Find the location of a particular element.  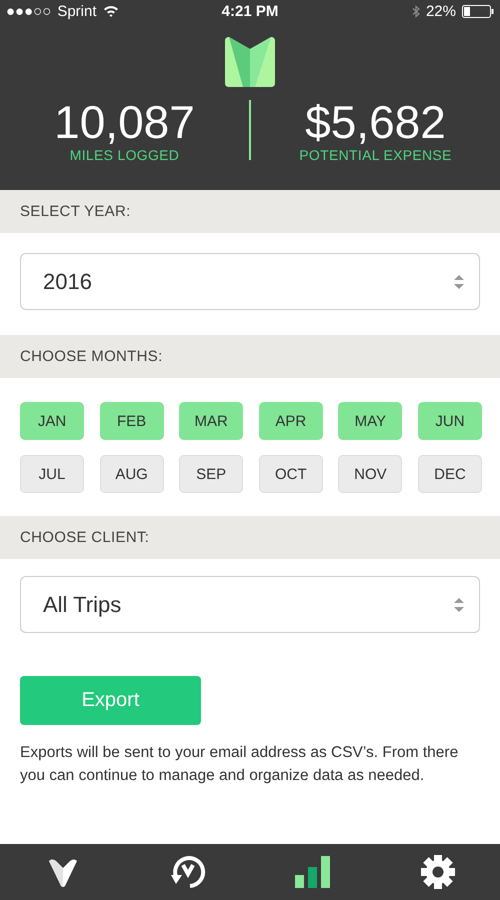

month-button: JAN is located at coordinates (52, 421).